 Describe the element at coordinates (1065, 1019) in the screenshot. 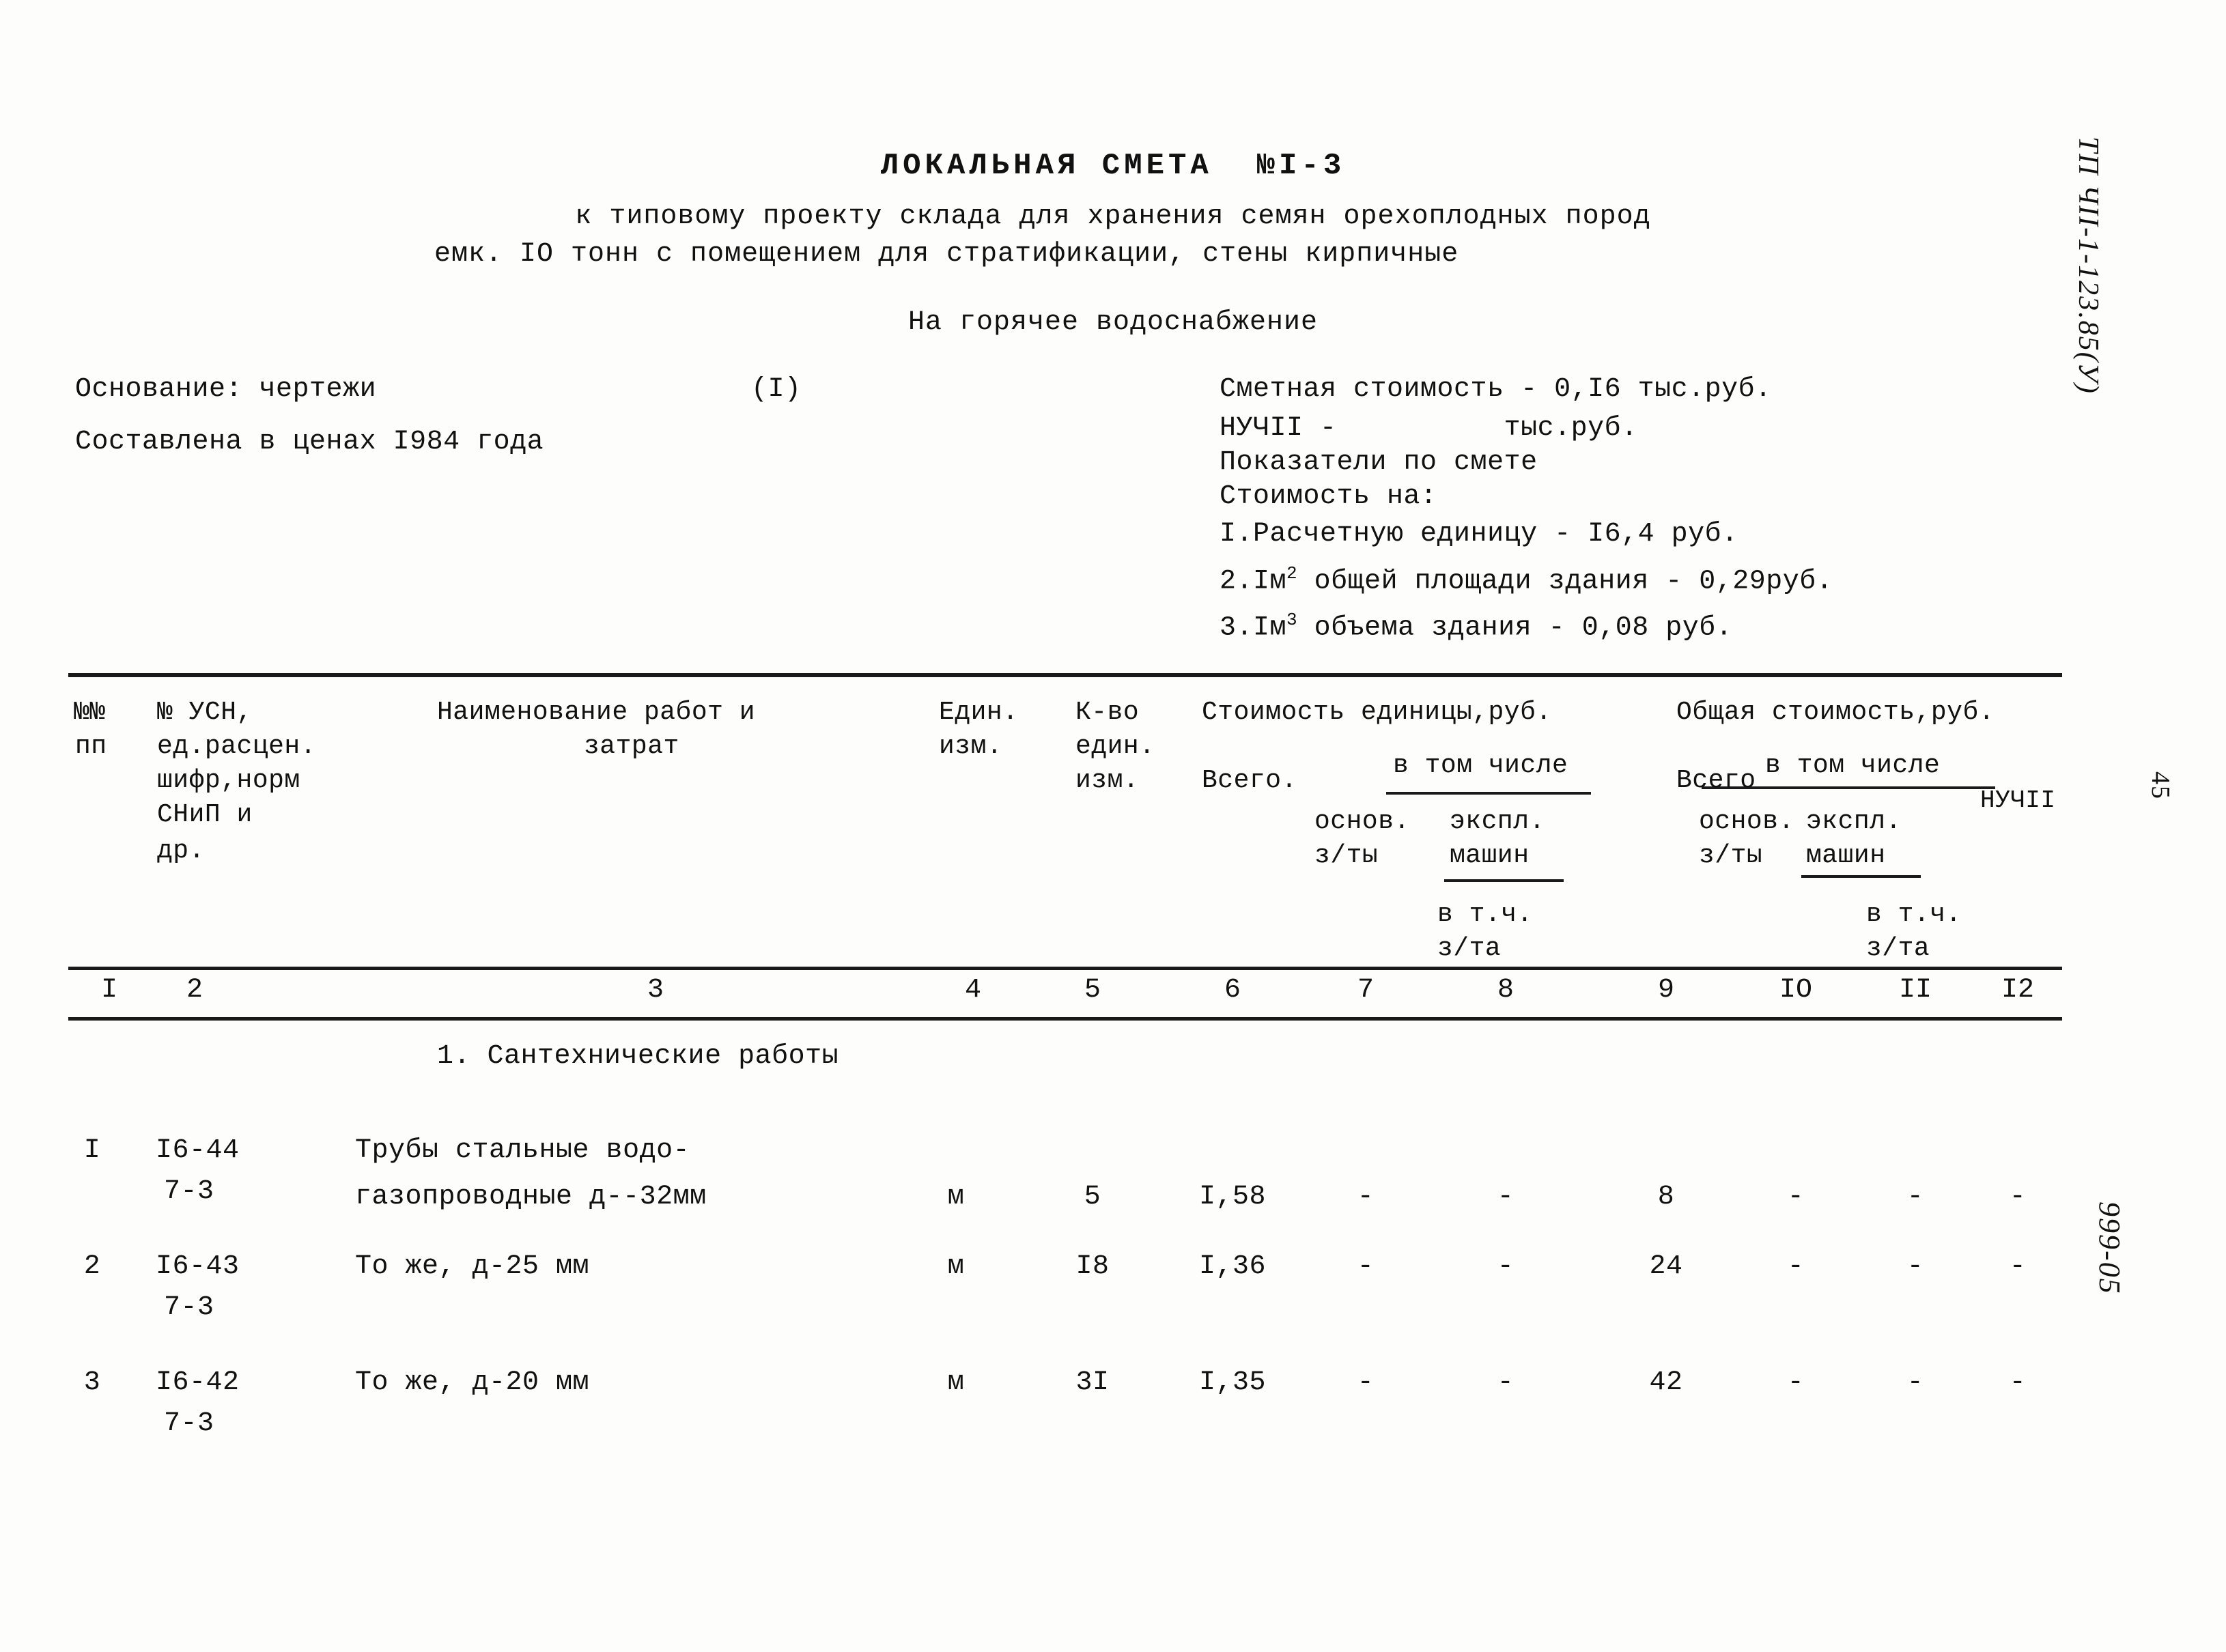

I see `column-number-bottom-rule` at that location.